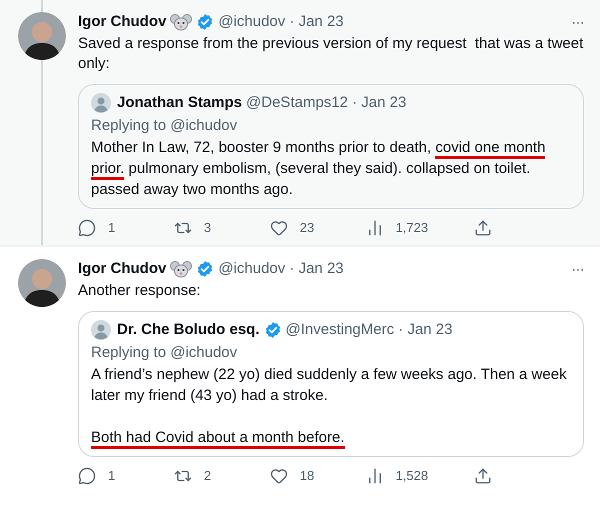 This screenshot has height=531, width=600. Describe the element at coordinates (140, 291) in the screenshot. I see `tweet-text: Another response:` at that location.